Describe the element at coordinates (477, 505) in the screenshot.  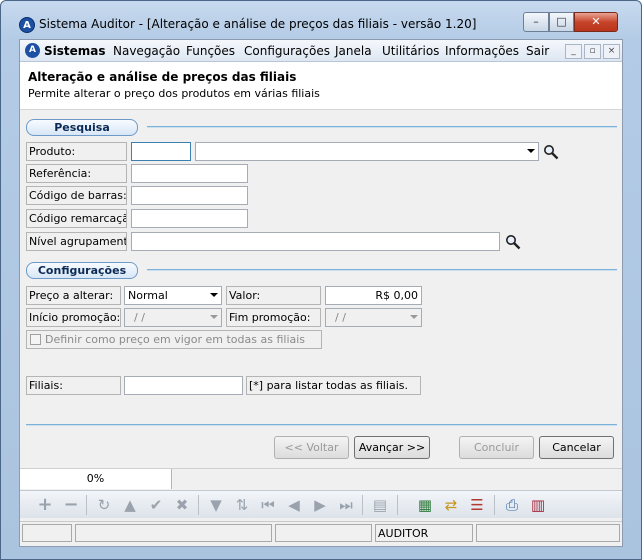
I see `list-icon: ☰` at that location.